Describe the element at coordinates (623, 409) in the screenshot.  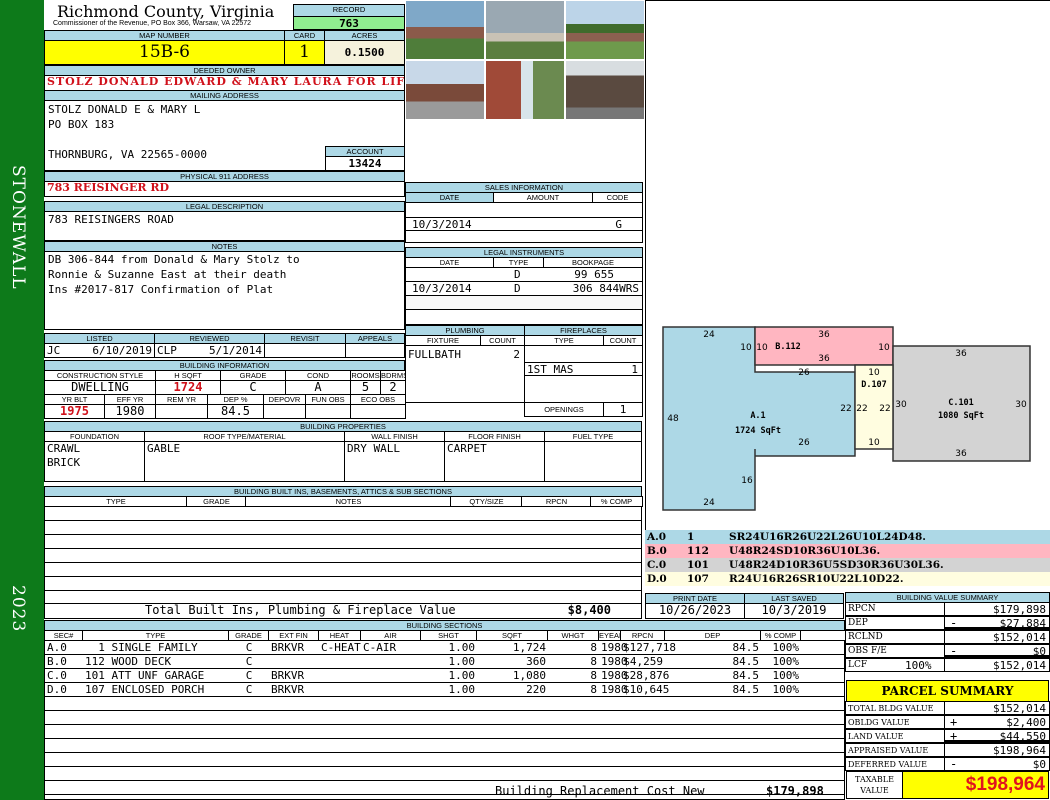
I see `openings-count: 1` at that location.